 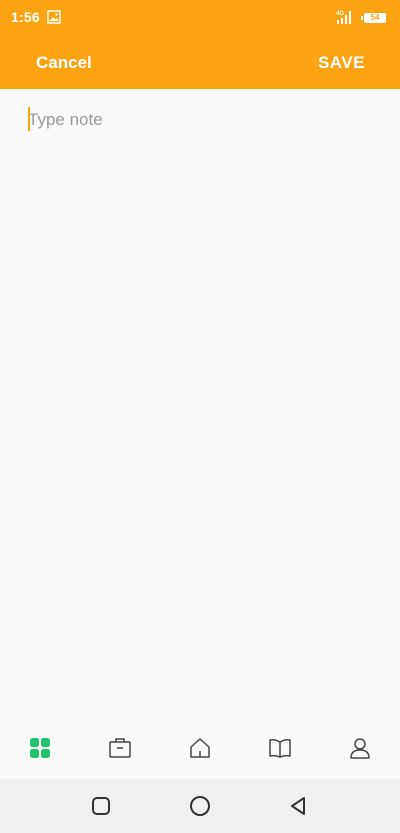 I want to click on book-icon, so click(x=280, y=748).